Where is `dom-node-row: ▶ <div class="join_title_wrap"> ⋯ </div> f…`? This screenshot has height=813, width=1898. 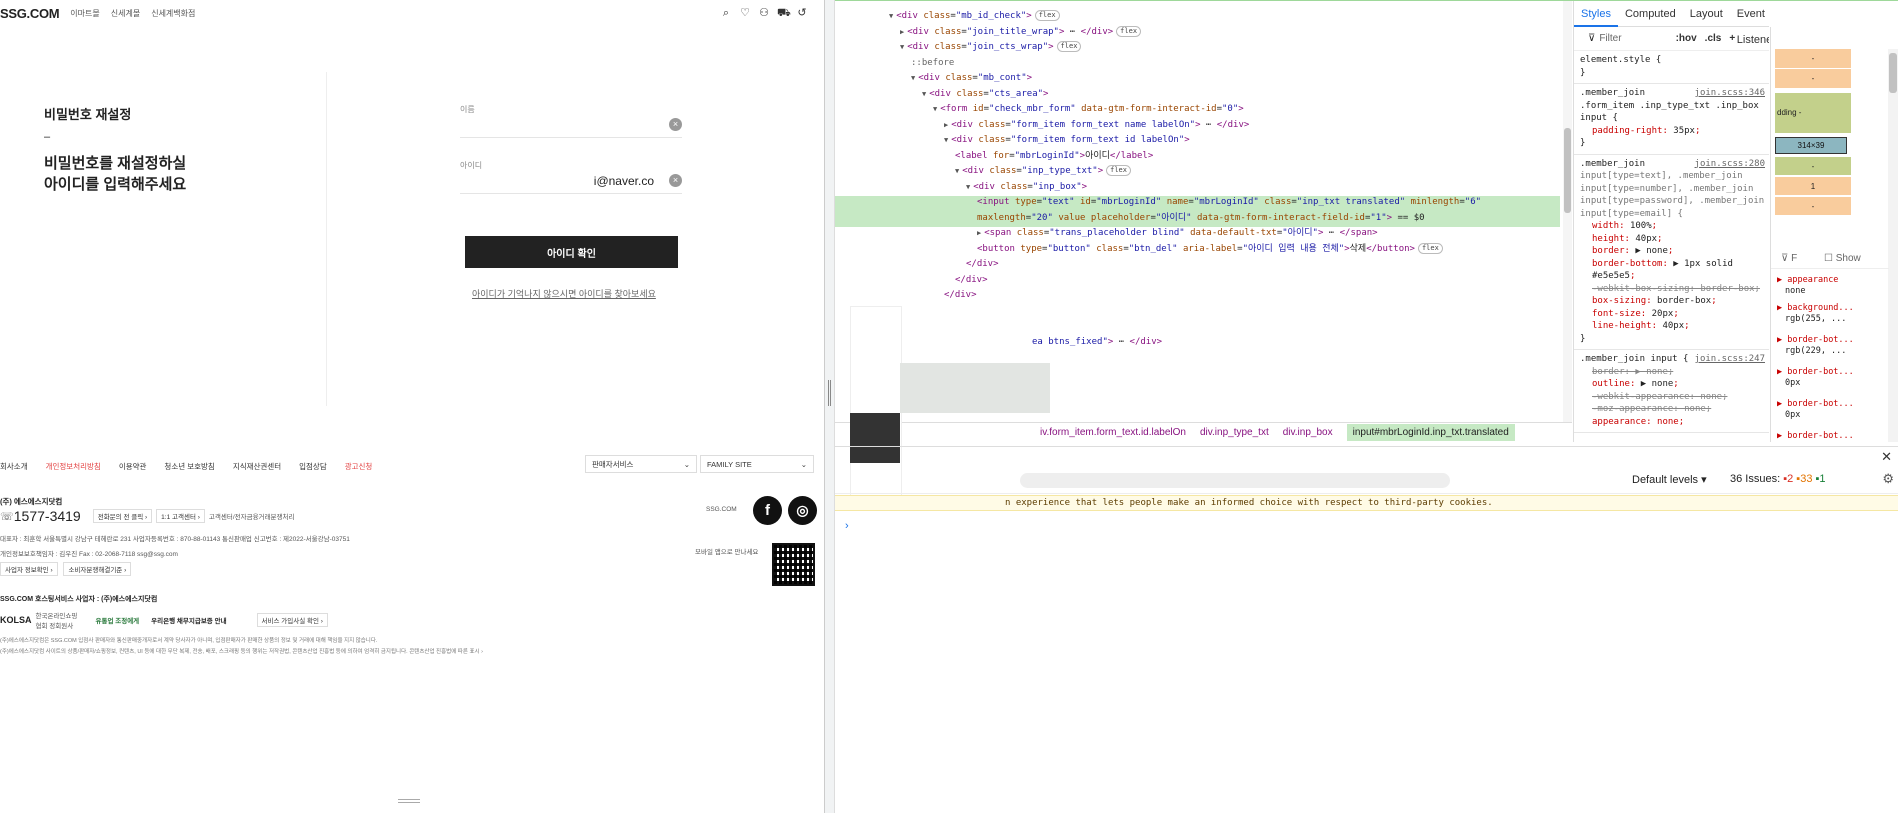
dom-node-row: ▶ <div class="join_title_wrap"> ⋯ </div> f… is located at coordinates (1021, 32).